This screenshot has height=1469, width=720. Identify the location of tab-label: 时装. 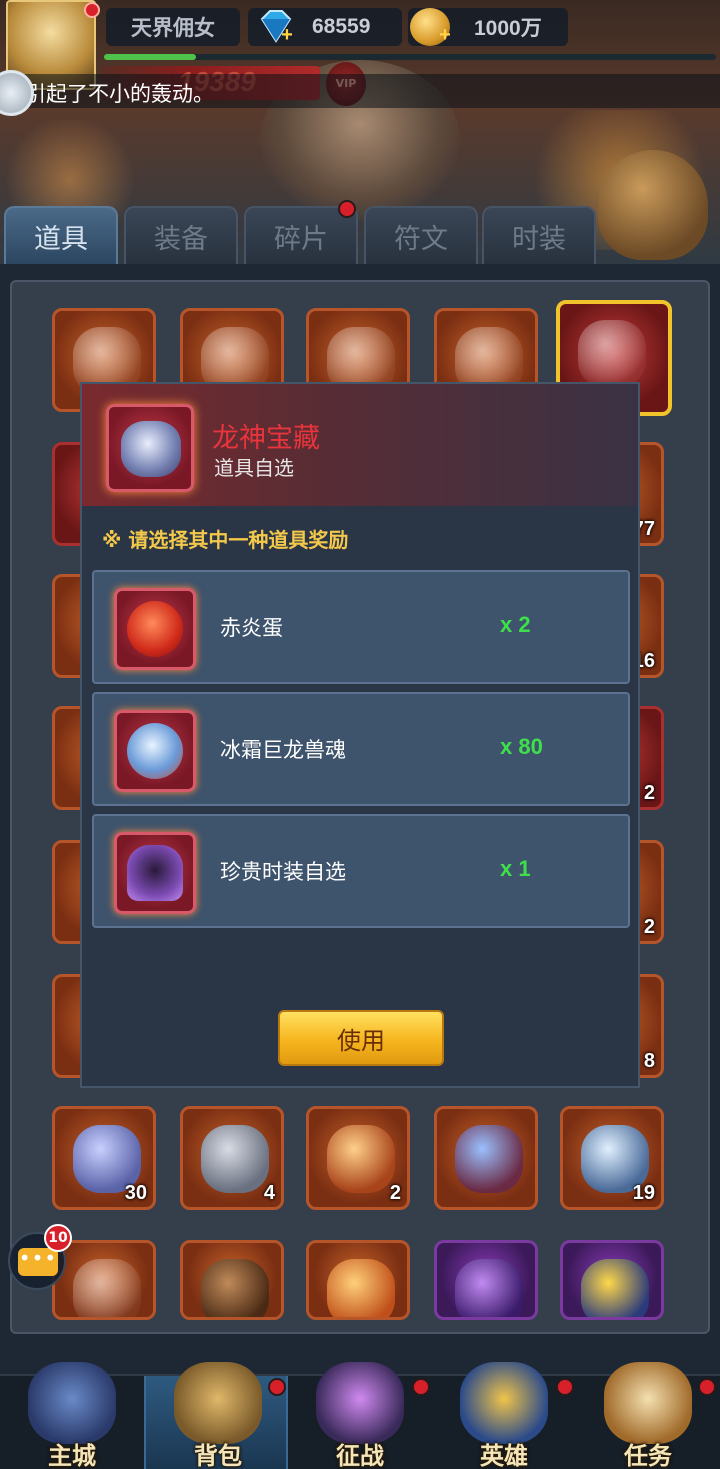
(539, 239).